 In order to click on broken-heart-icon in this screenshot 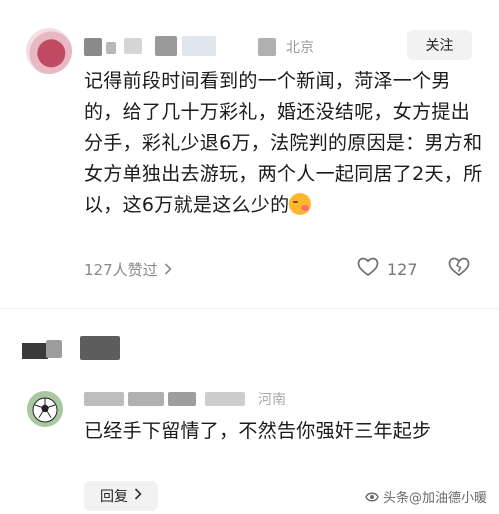, I will do `click(459, 269)`.